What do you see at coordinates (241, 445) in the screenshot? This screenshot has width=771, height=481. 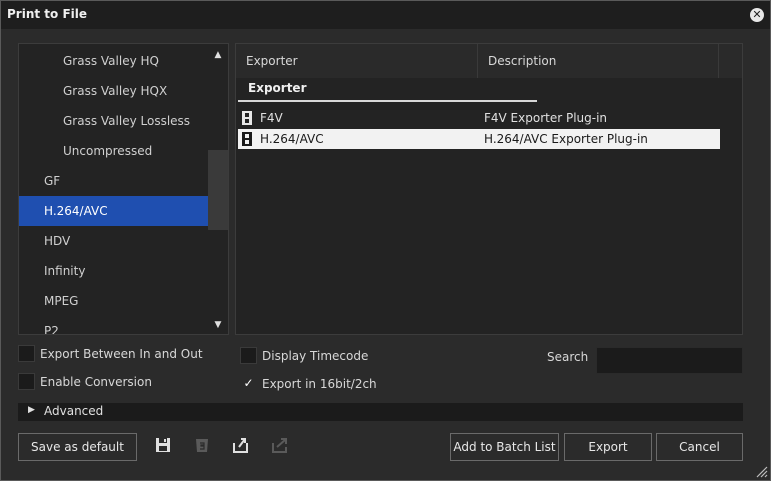 I see `import-preset-icon` at bounding box center [241, 445].